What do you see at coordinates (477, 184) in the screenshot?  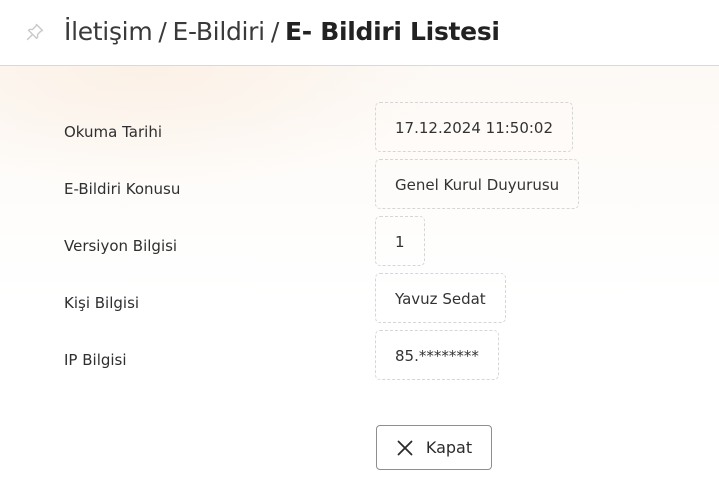 I see `detail-value: Genel Kurul Duyurusu` at bounding box center [477, 184].